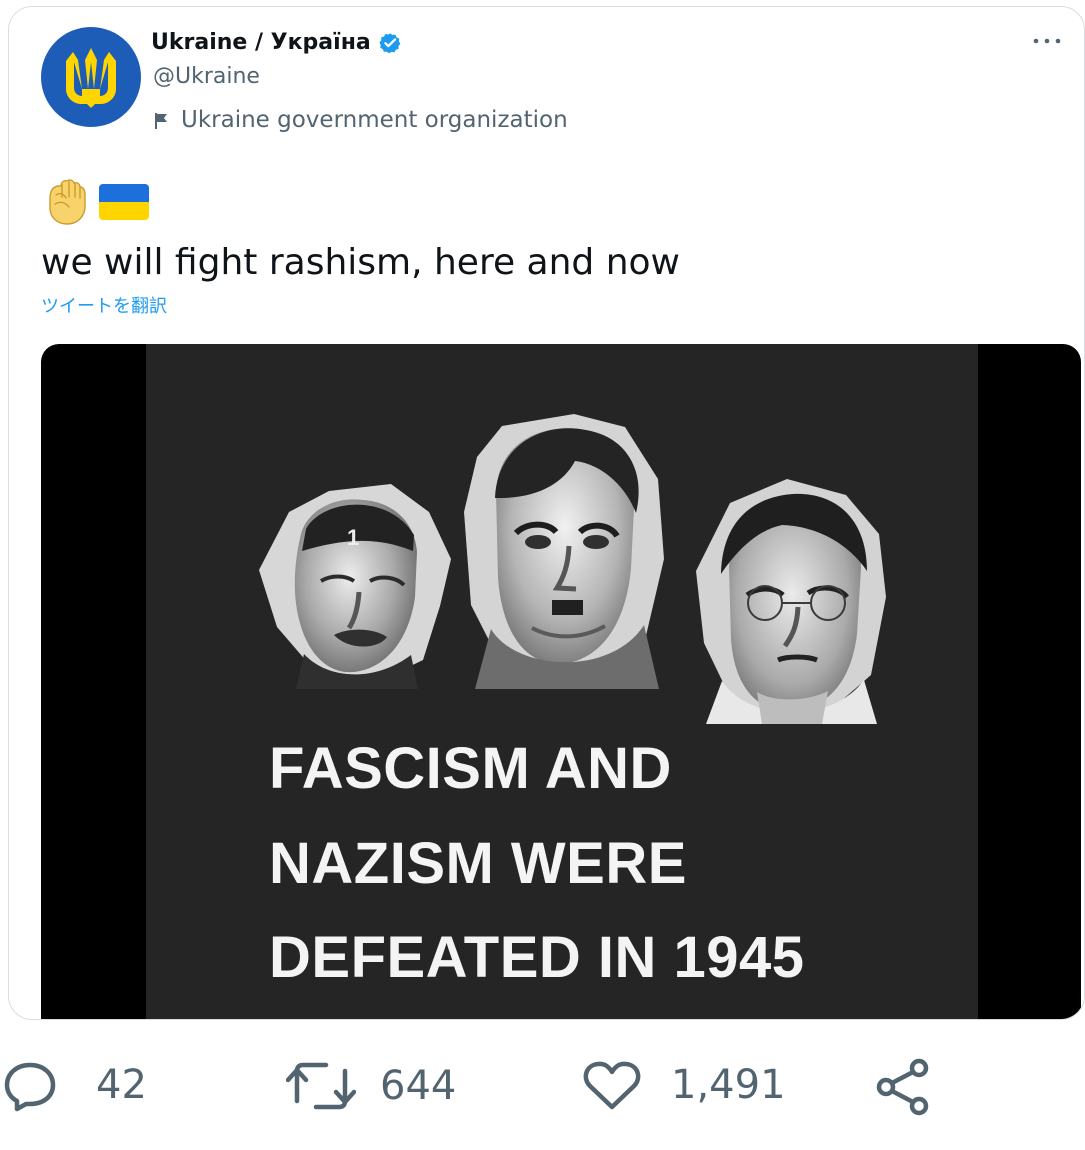 The image size is (1085, 1150). I want to click on reply-count: 42, so click(121, 1085).